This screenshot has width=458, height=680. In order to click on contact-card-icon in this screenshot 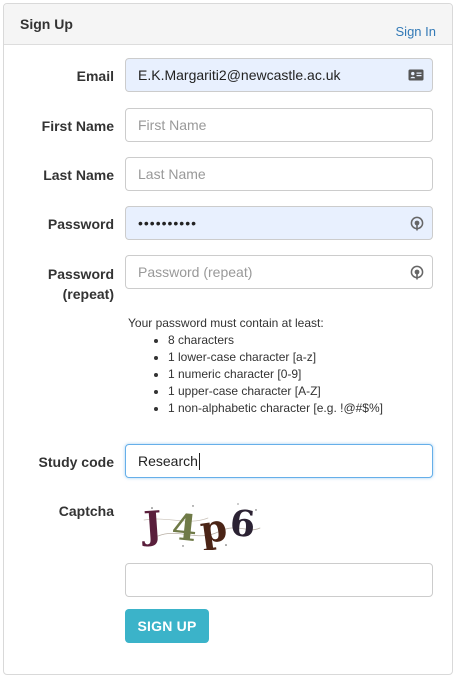, I will do `click(416, 76)`.